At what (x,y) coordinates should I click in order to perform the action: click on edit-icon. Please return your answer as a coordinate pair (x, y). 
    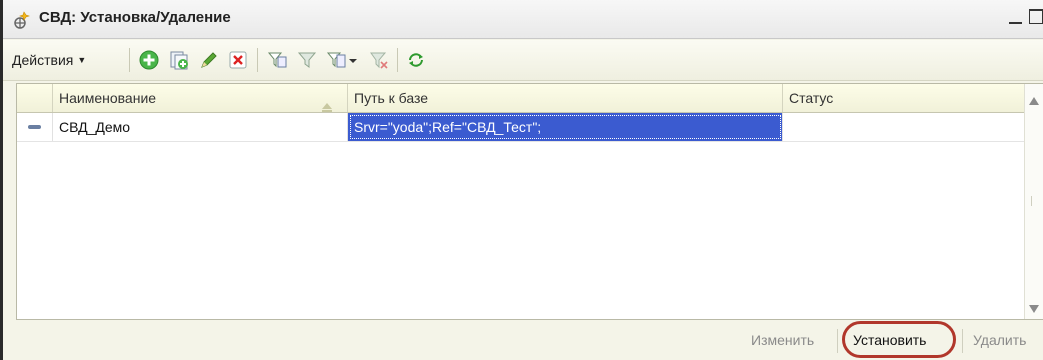
    Looking at the image, I should click on (209, 60).